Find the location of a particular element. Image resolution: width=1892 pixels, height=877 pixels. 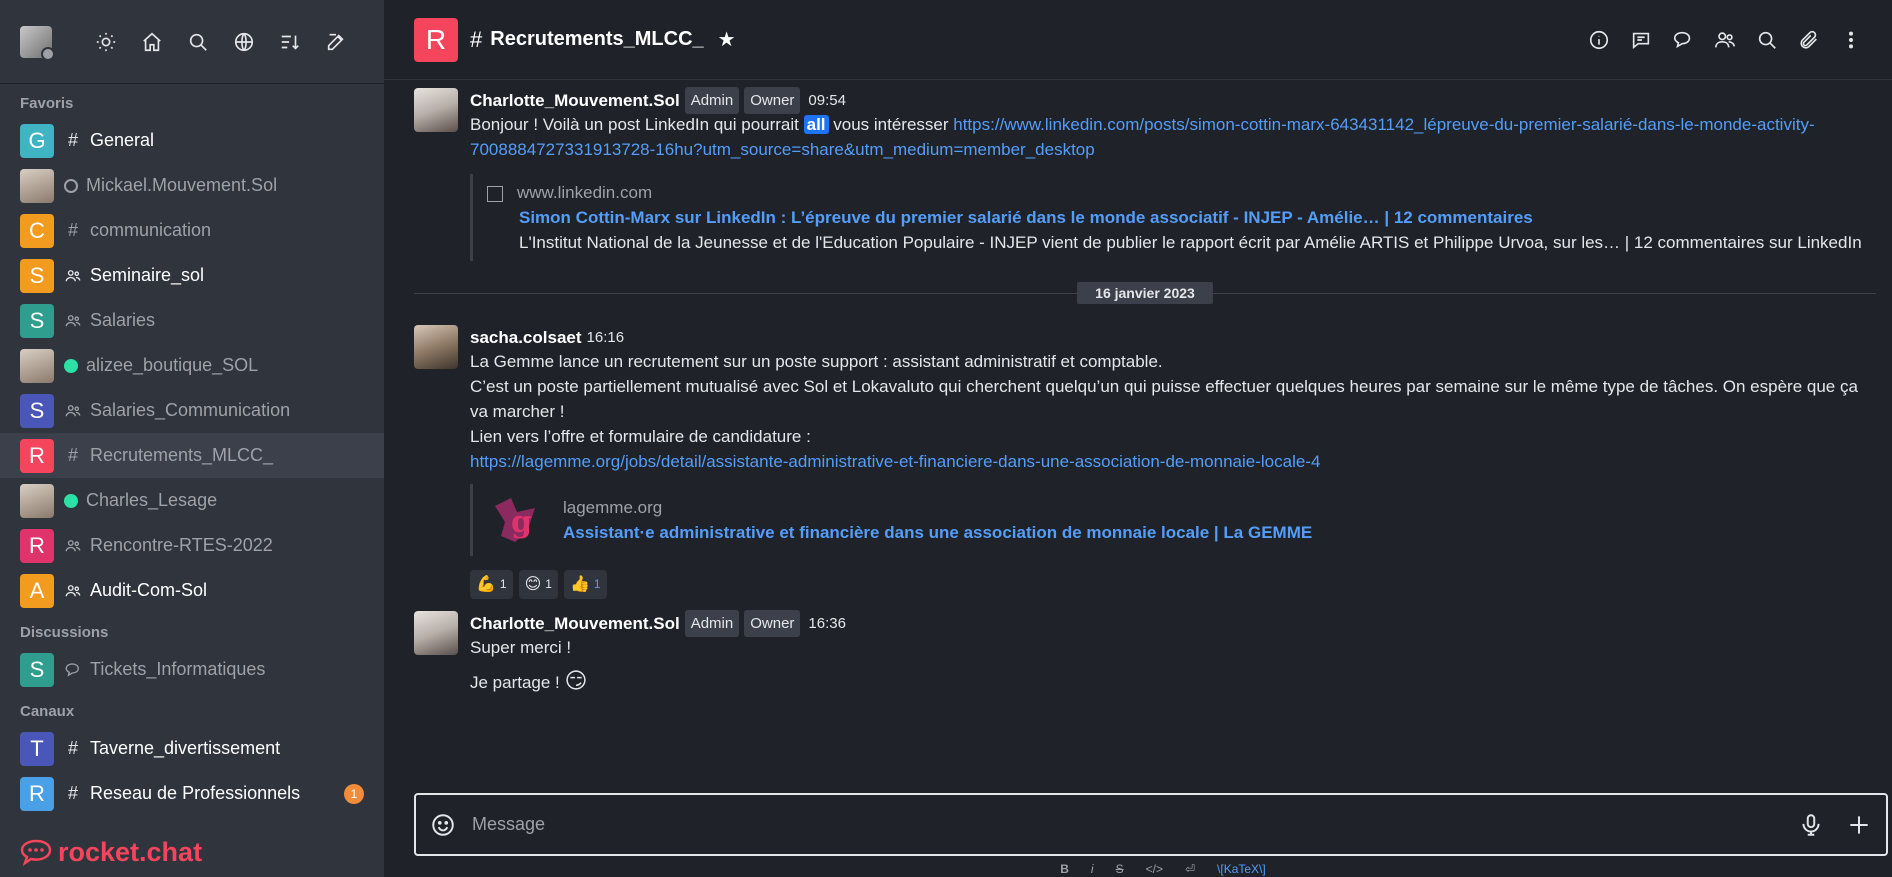

message-composer is located at coordinates (1151, 824).